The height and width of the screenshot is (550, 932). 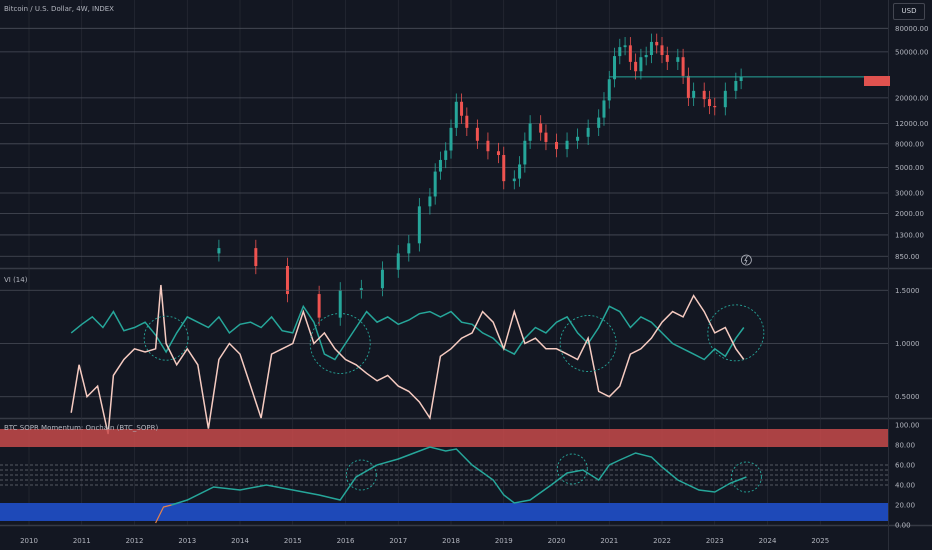 I want to click on price-tick-label: 8000.00, so click(x=909, y=144).